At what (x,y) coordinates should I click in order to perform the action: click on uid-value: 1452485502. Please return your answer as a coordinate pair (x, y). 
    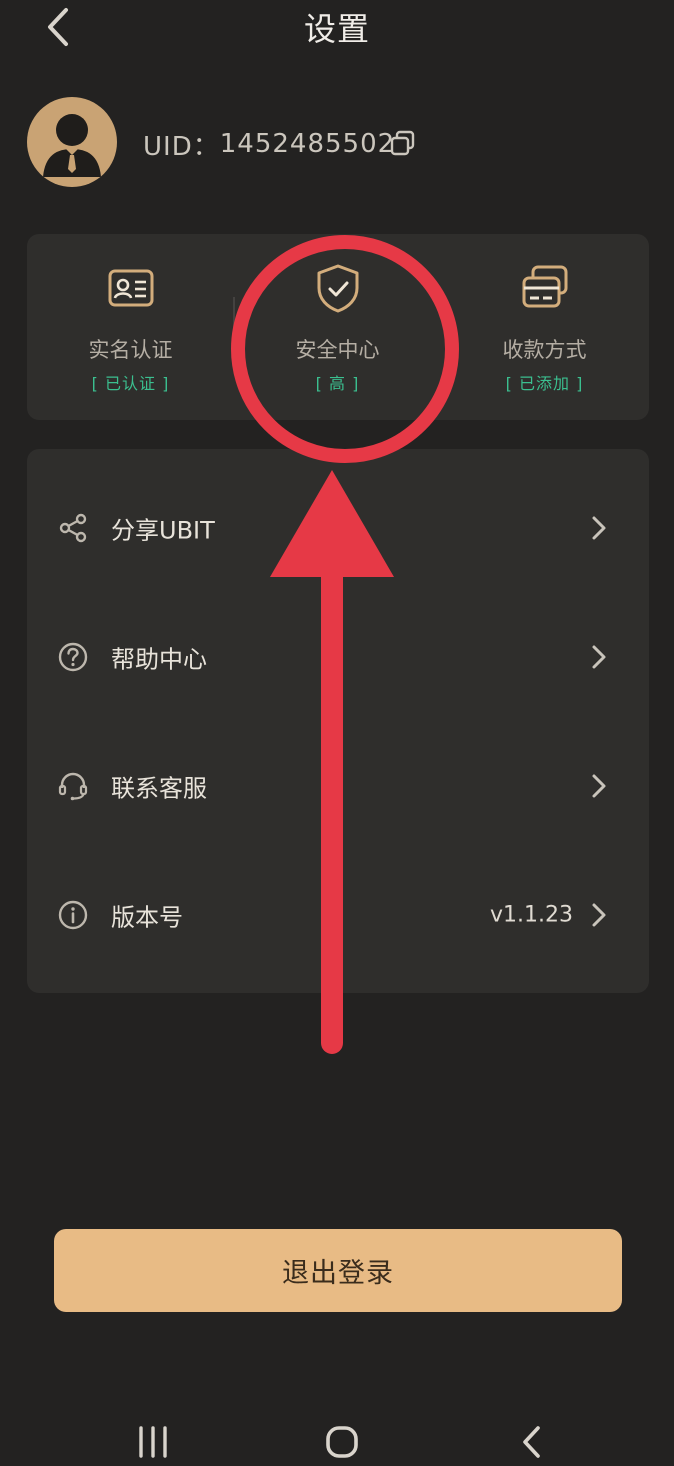
    Looking at the image, I should click on (307, 144).